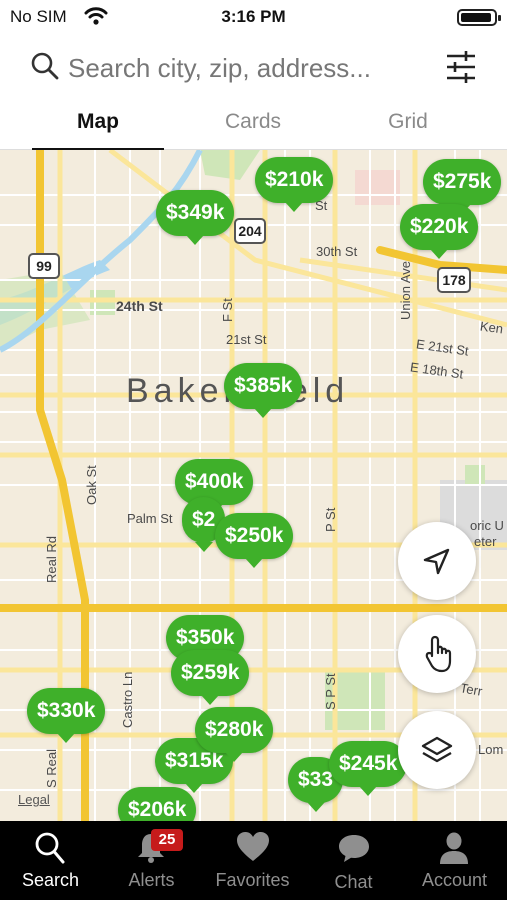 The width and height of the screenshot is (507, 900). I want to click on street-label: F St, so click(227, 310).